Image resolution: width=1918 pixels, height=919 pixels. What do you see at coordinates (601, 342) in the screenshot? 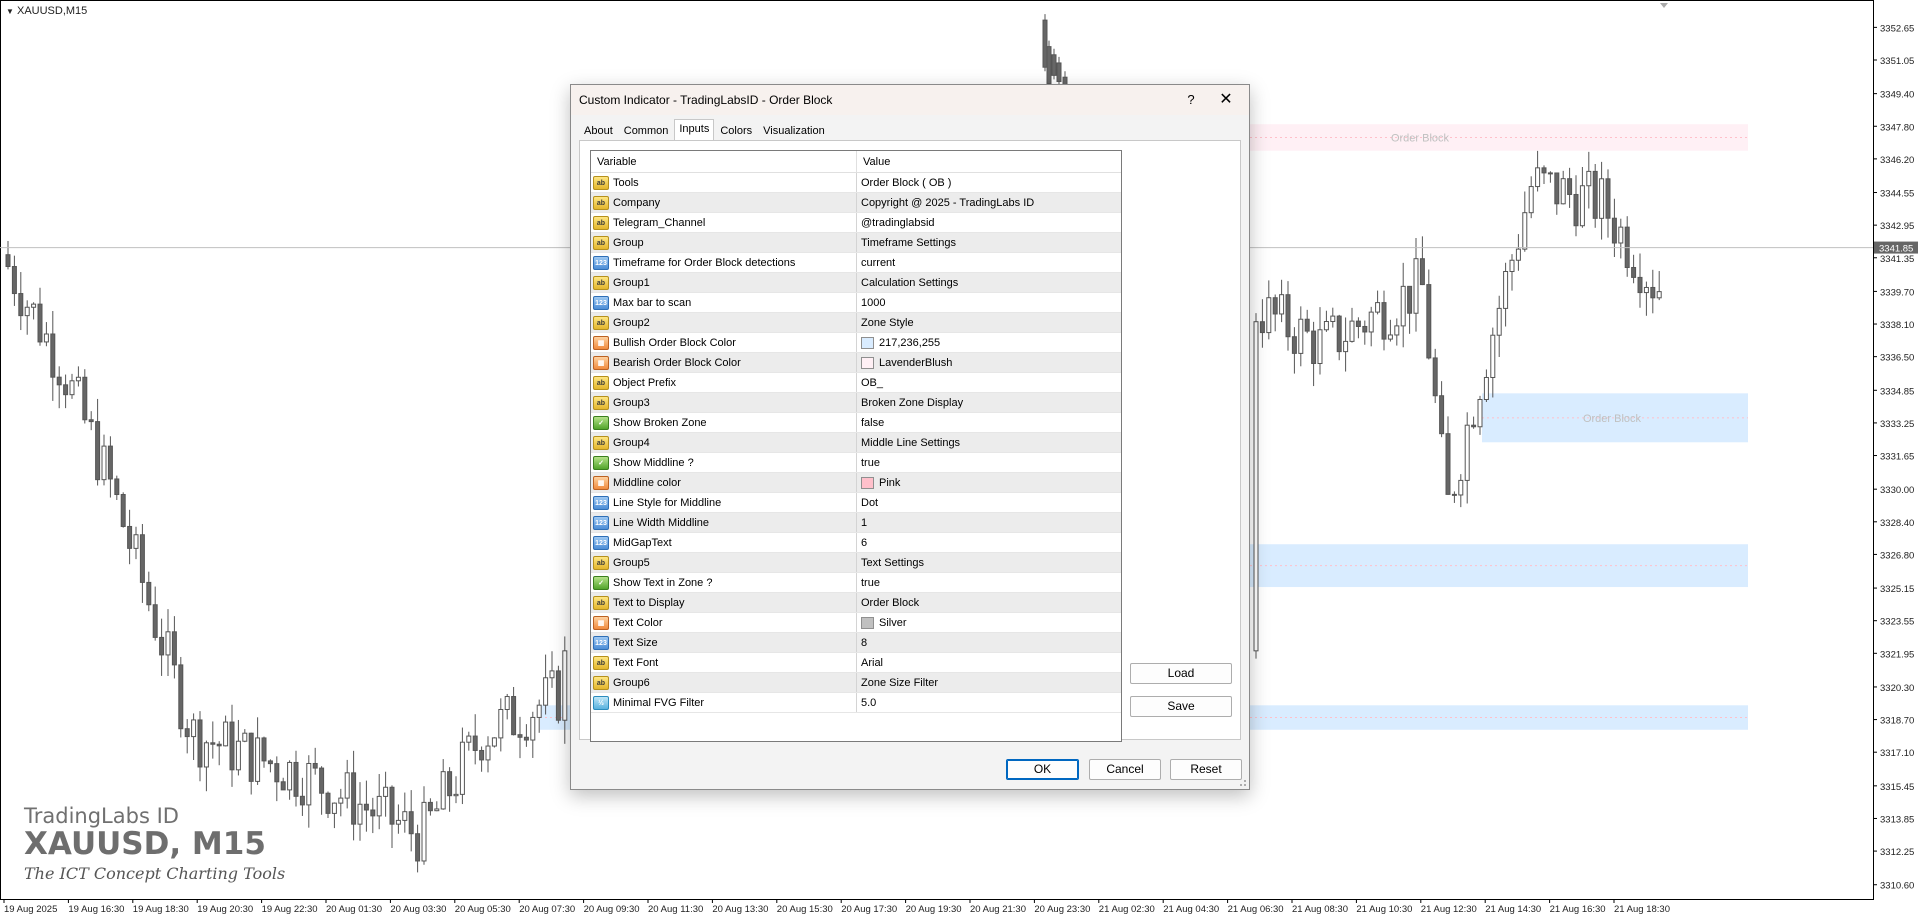
I see `color-type-icon: ▦` at bounding box center [601, 342].